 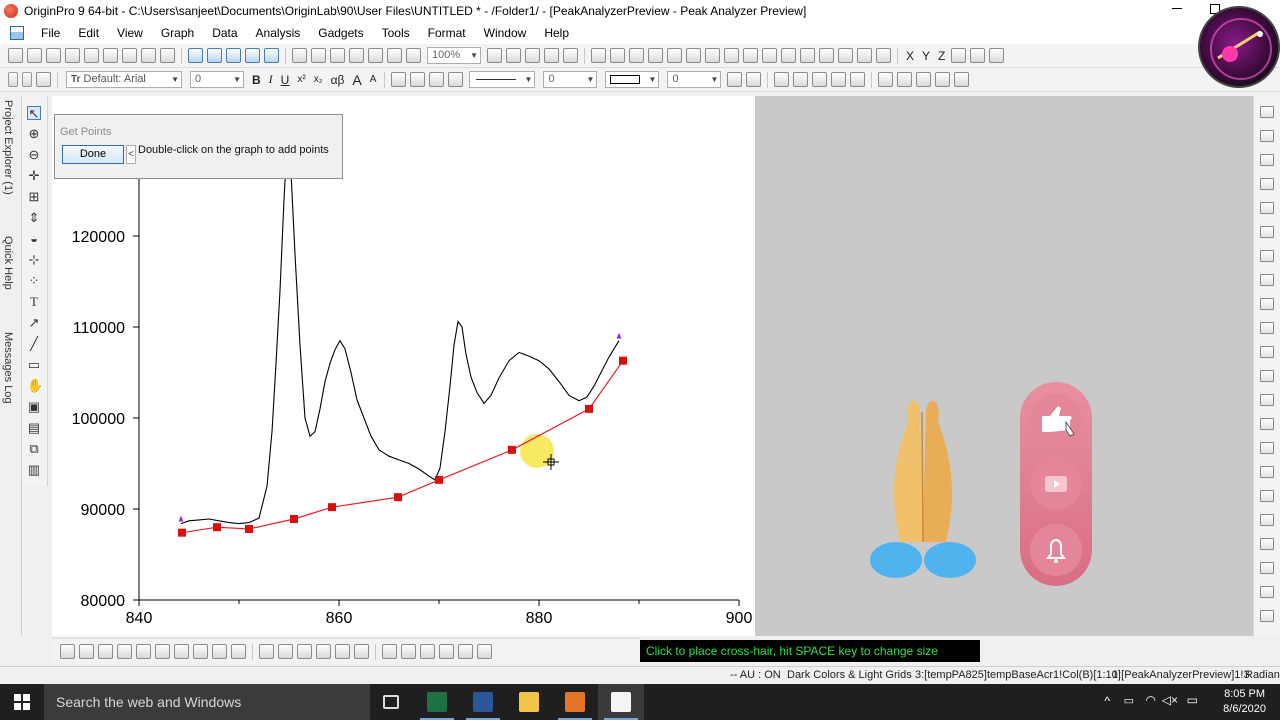 What do you see at coordinates (88, 33) in the screenshot?
I see `menu-edit: Edit` at bounding box center [88, 33].